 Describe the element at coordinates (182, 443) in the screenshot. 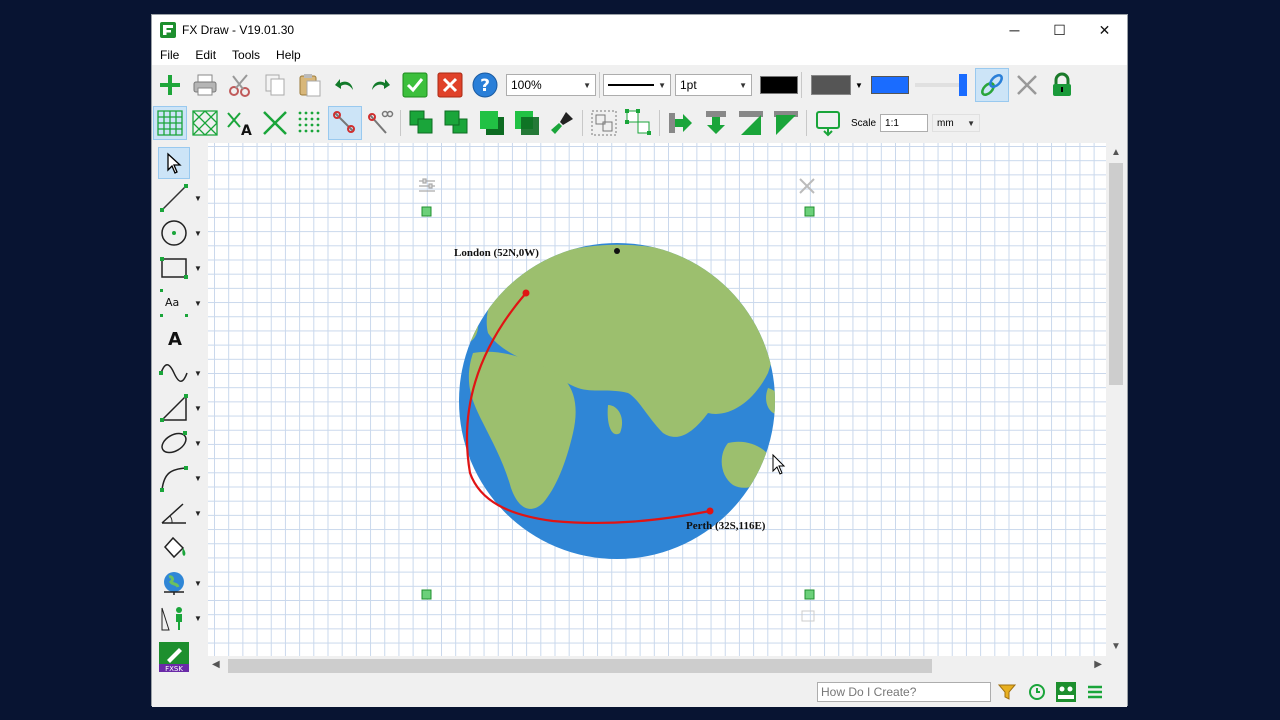

I see `ellipse-tool: ▼` at that location.